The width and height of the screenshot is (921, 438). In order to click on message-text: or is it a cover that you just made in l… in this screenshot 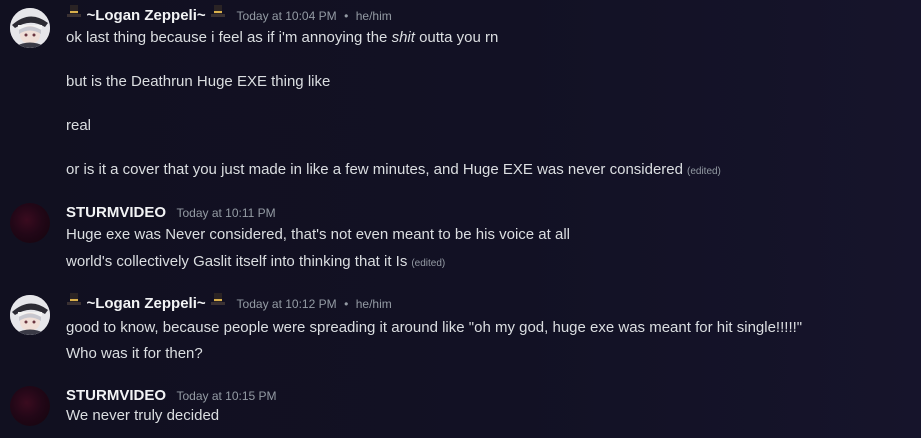, I will do `click(374, 169)`.